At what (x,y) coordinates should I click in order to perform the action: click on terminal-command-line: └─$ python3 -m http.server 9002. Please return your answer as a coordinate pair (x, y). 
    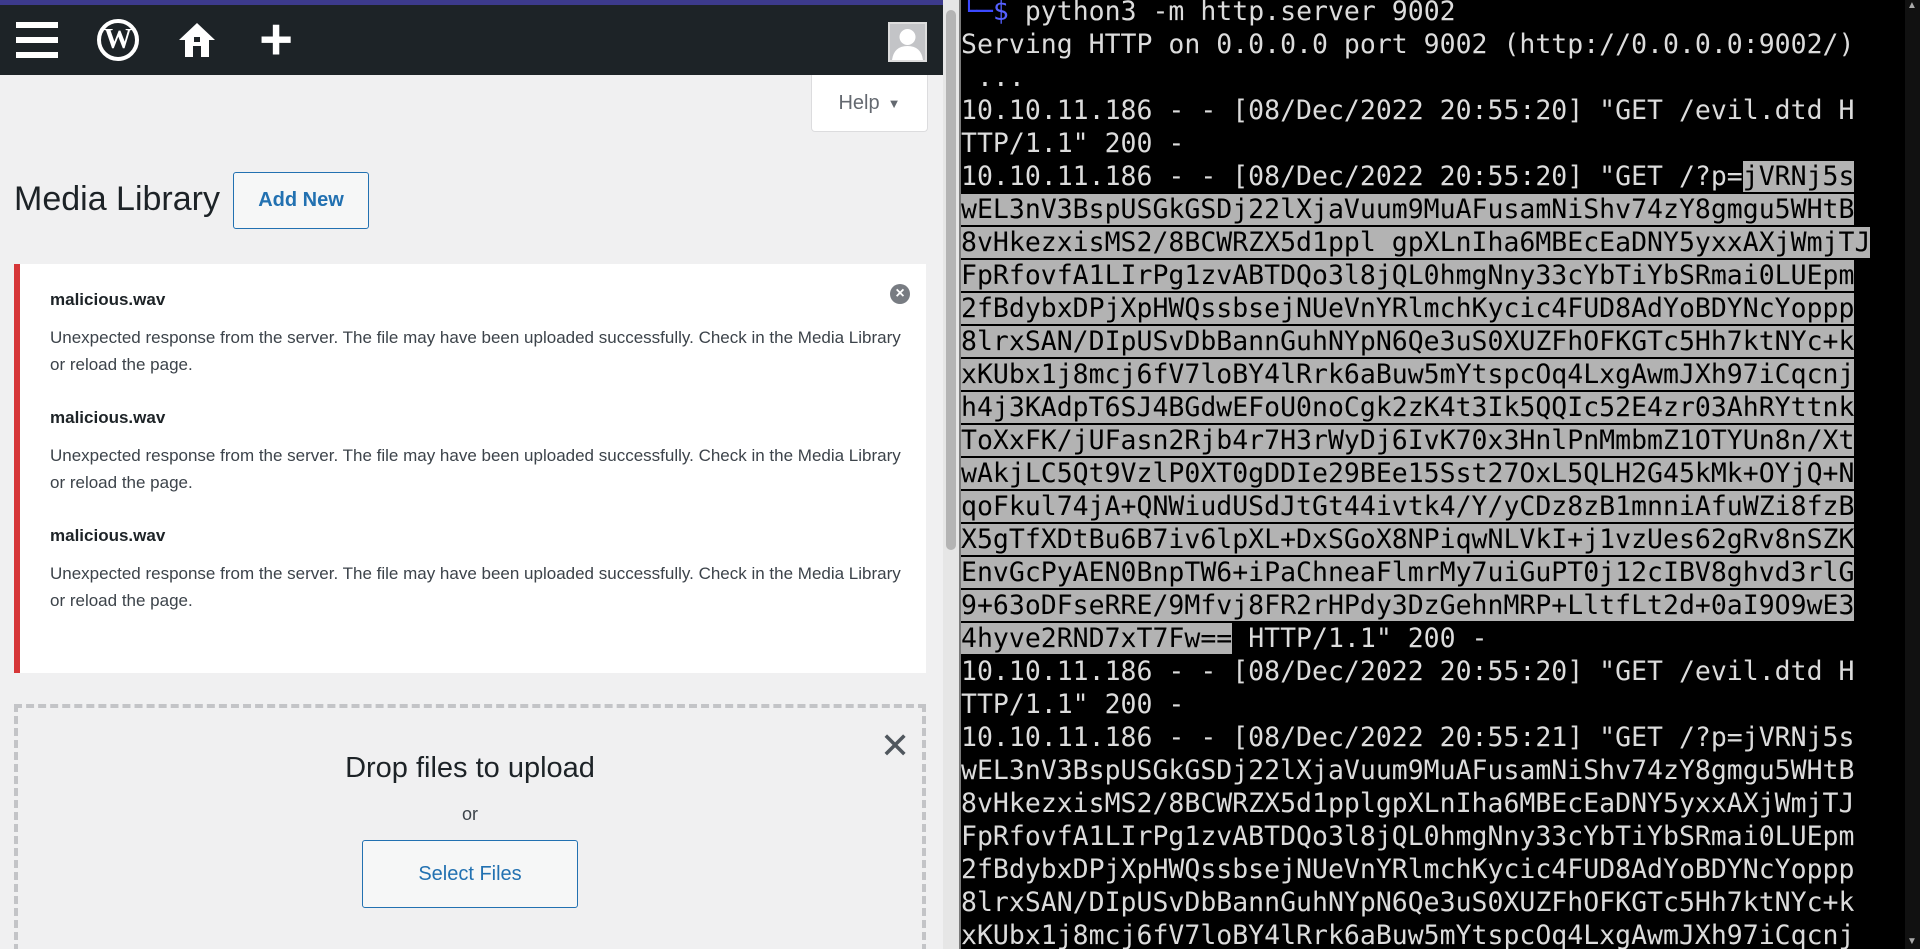
    Looking at the image, I should click on (1440, 14).